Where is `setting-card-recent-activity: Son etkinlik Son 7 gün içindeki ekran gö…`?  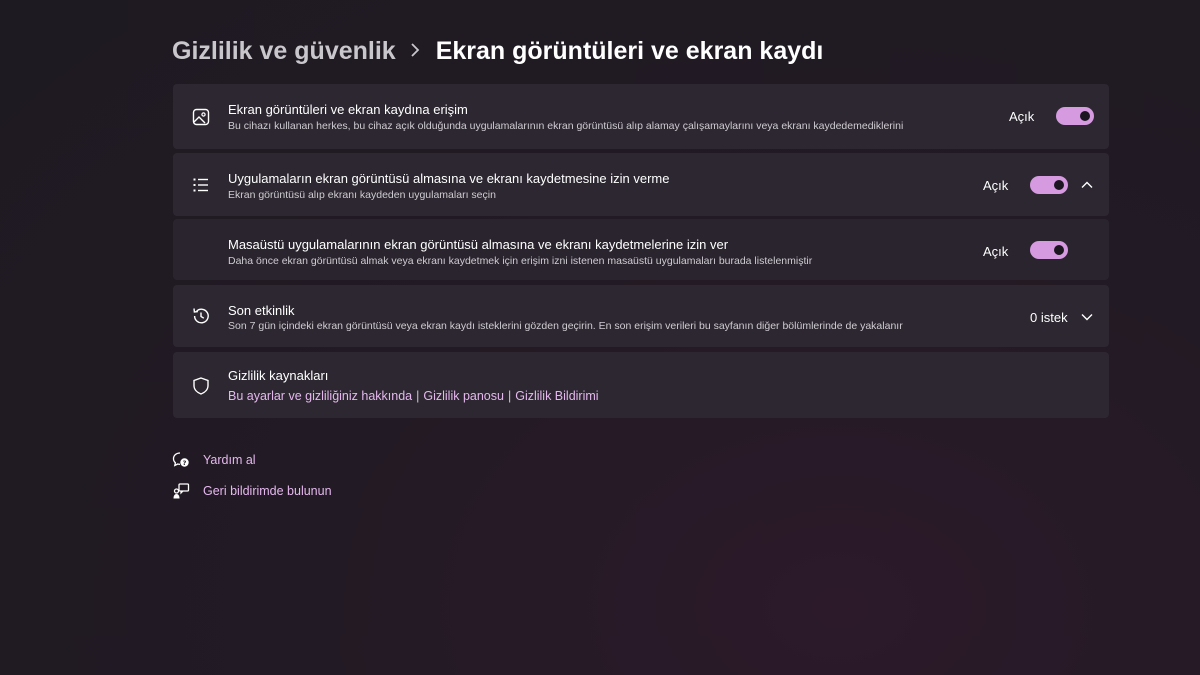 setting-card-recent-activity: Son etkinlik Son 7 gün içindeki ekran gö… is located at coordinates (641, 316).